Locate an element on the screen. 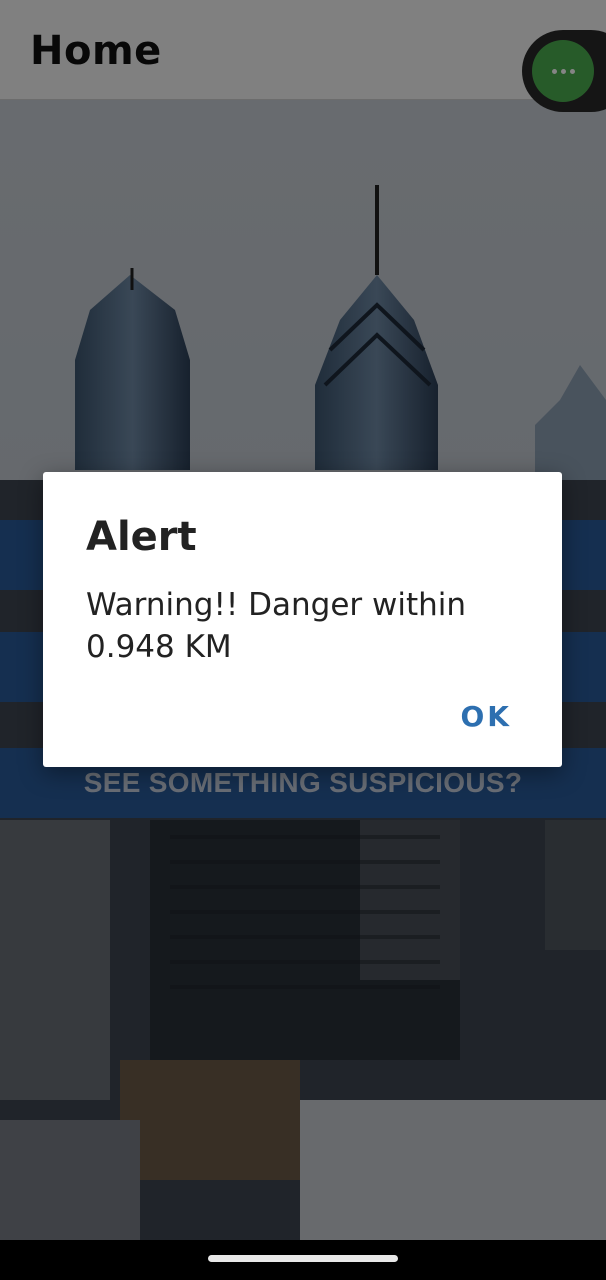  ok-button: OK is located at coordinates (487, 716).